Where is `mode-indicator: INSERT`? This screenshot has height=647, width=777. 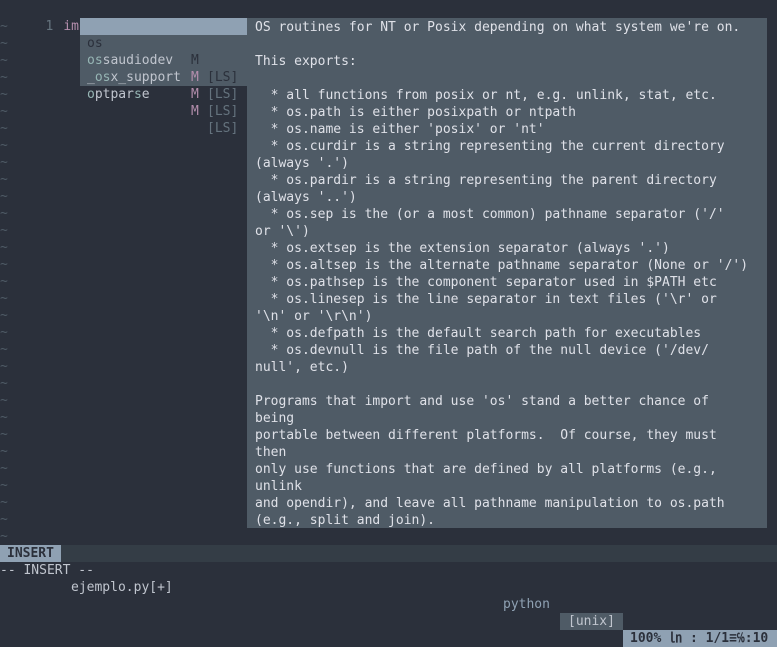 mode-indicator: INSERT is located at coordinates (30, 553).